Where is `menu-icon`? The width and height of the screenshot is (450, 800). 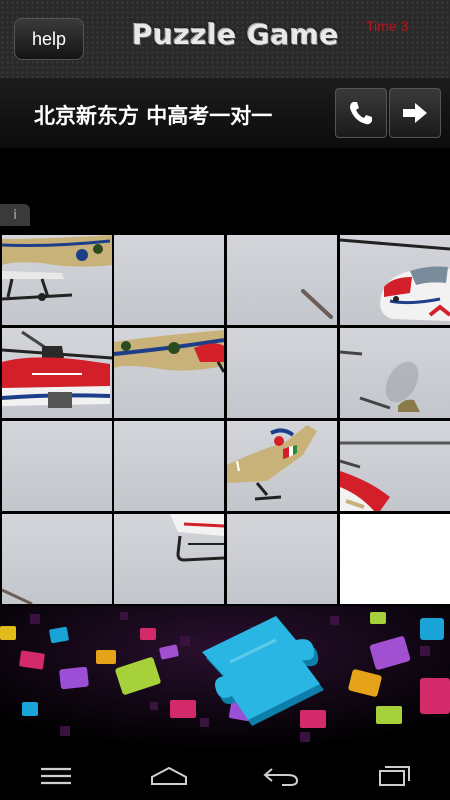 menu-icon is located at coordinates (56, 776).